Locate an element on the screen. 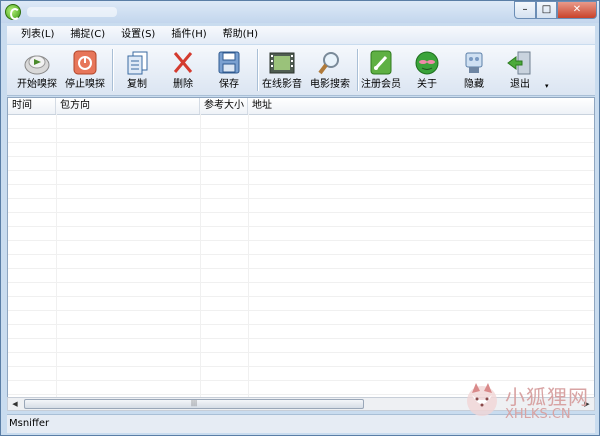 The image size is (600, 436). copy-button: 复制 is located at coordinates (137, 70).